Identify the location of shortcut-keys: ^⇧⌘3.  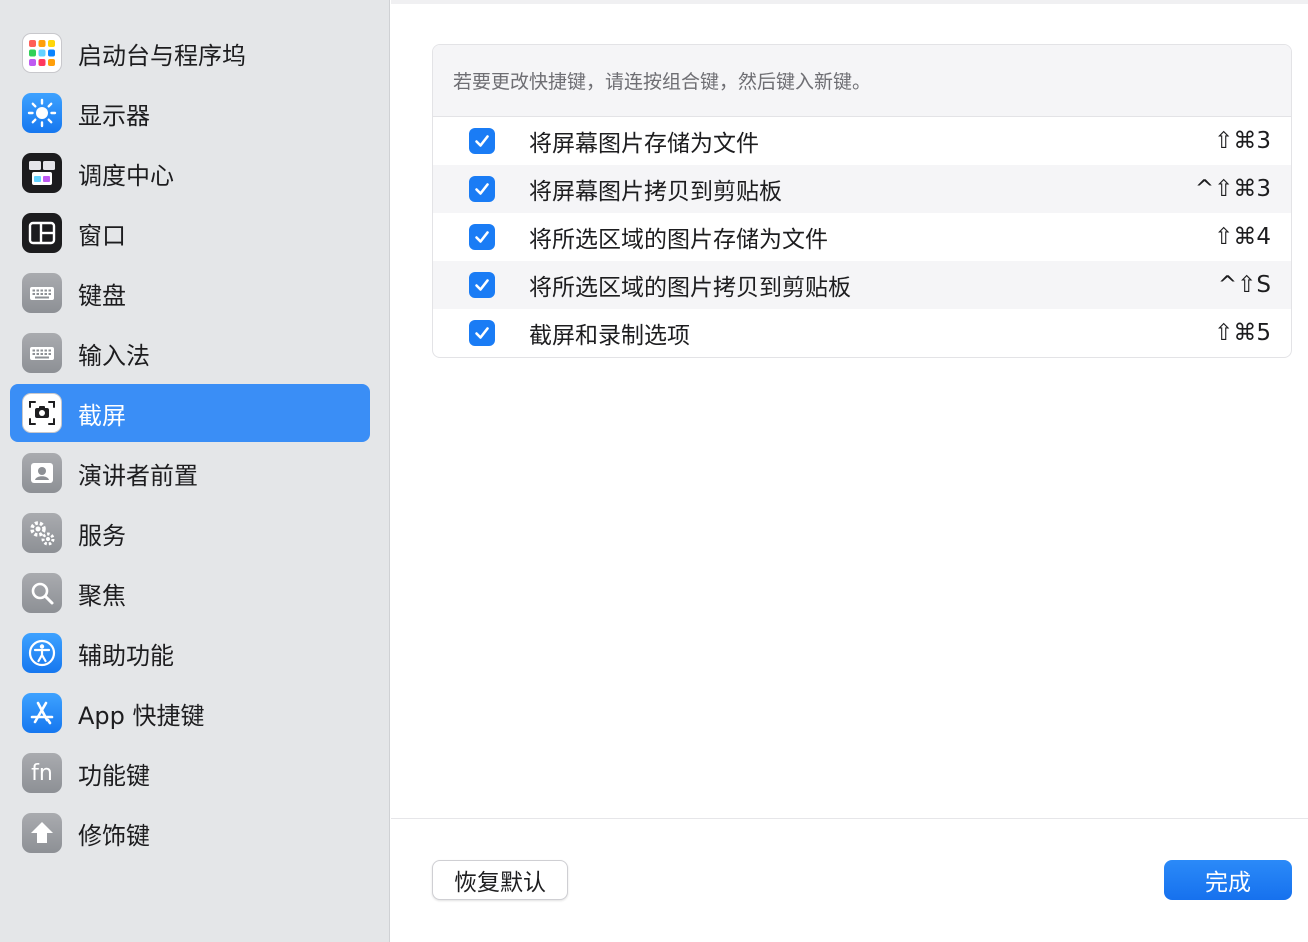
(1233, 189).